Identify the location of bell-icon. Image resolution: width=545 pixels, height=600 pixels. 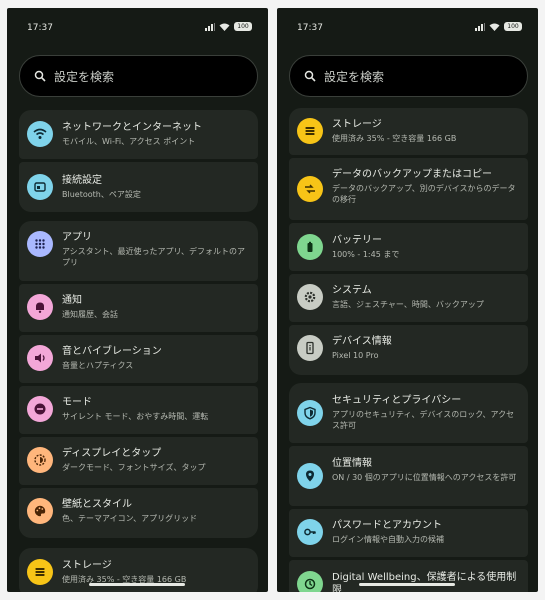
(40, 307).